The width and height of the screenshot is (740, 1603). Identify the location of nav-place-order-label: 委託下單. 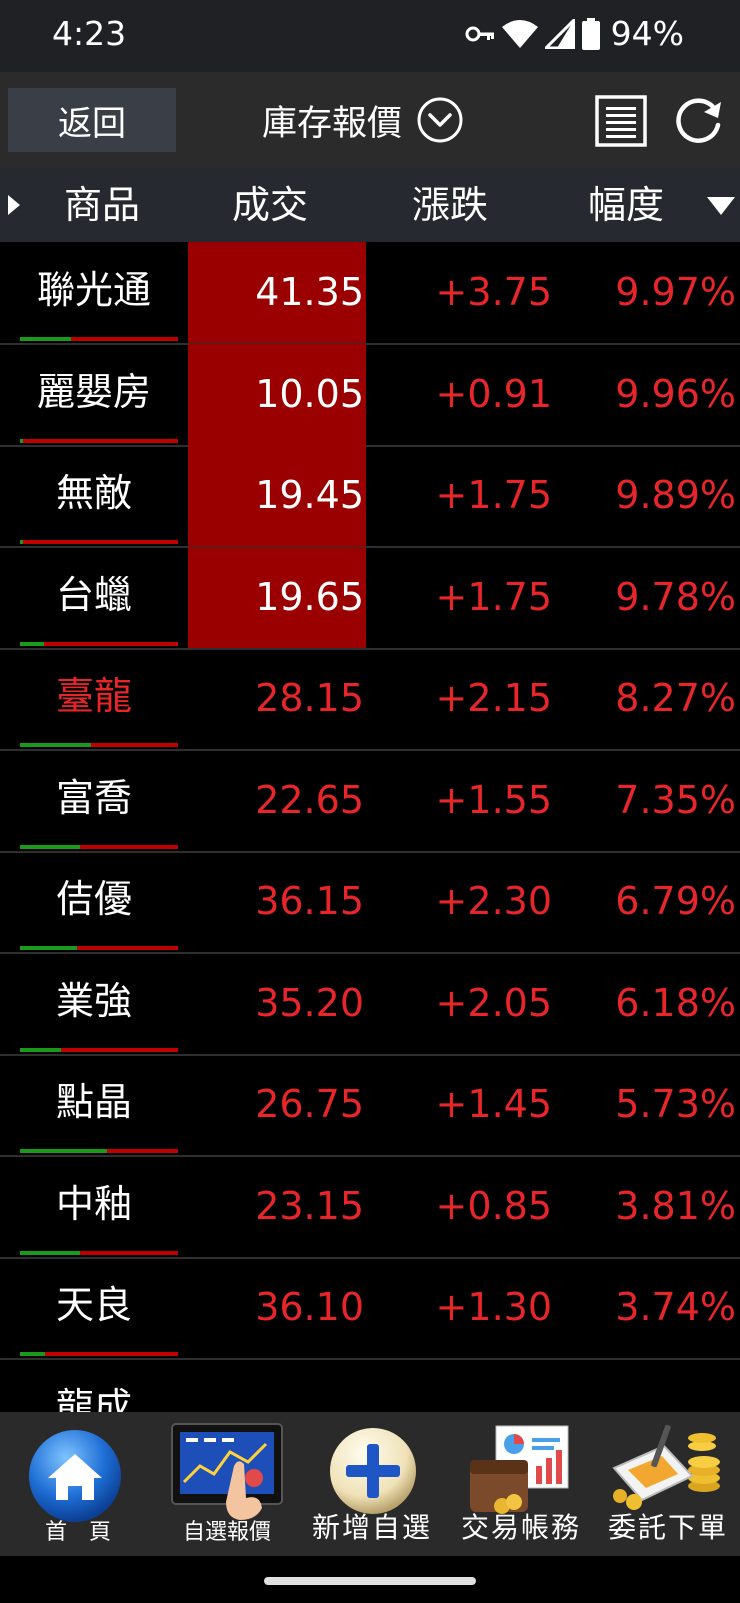
(667, 1527).